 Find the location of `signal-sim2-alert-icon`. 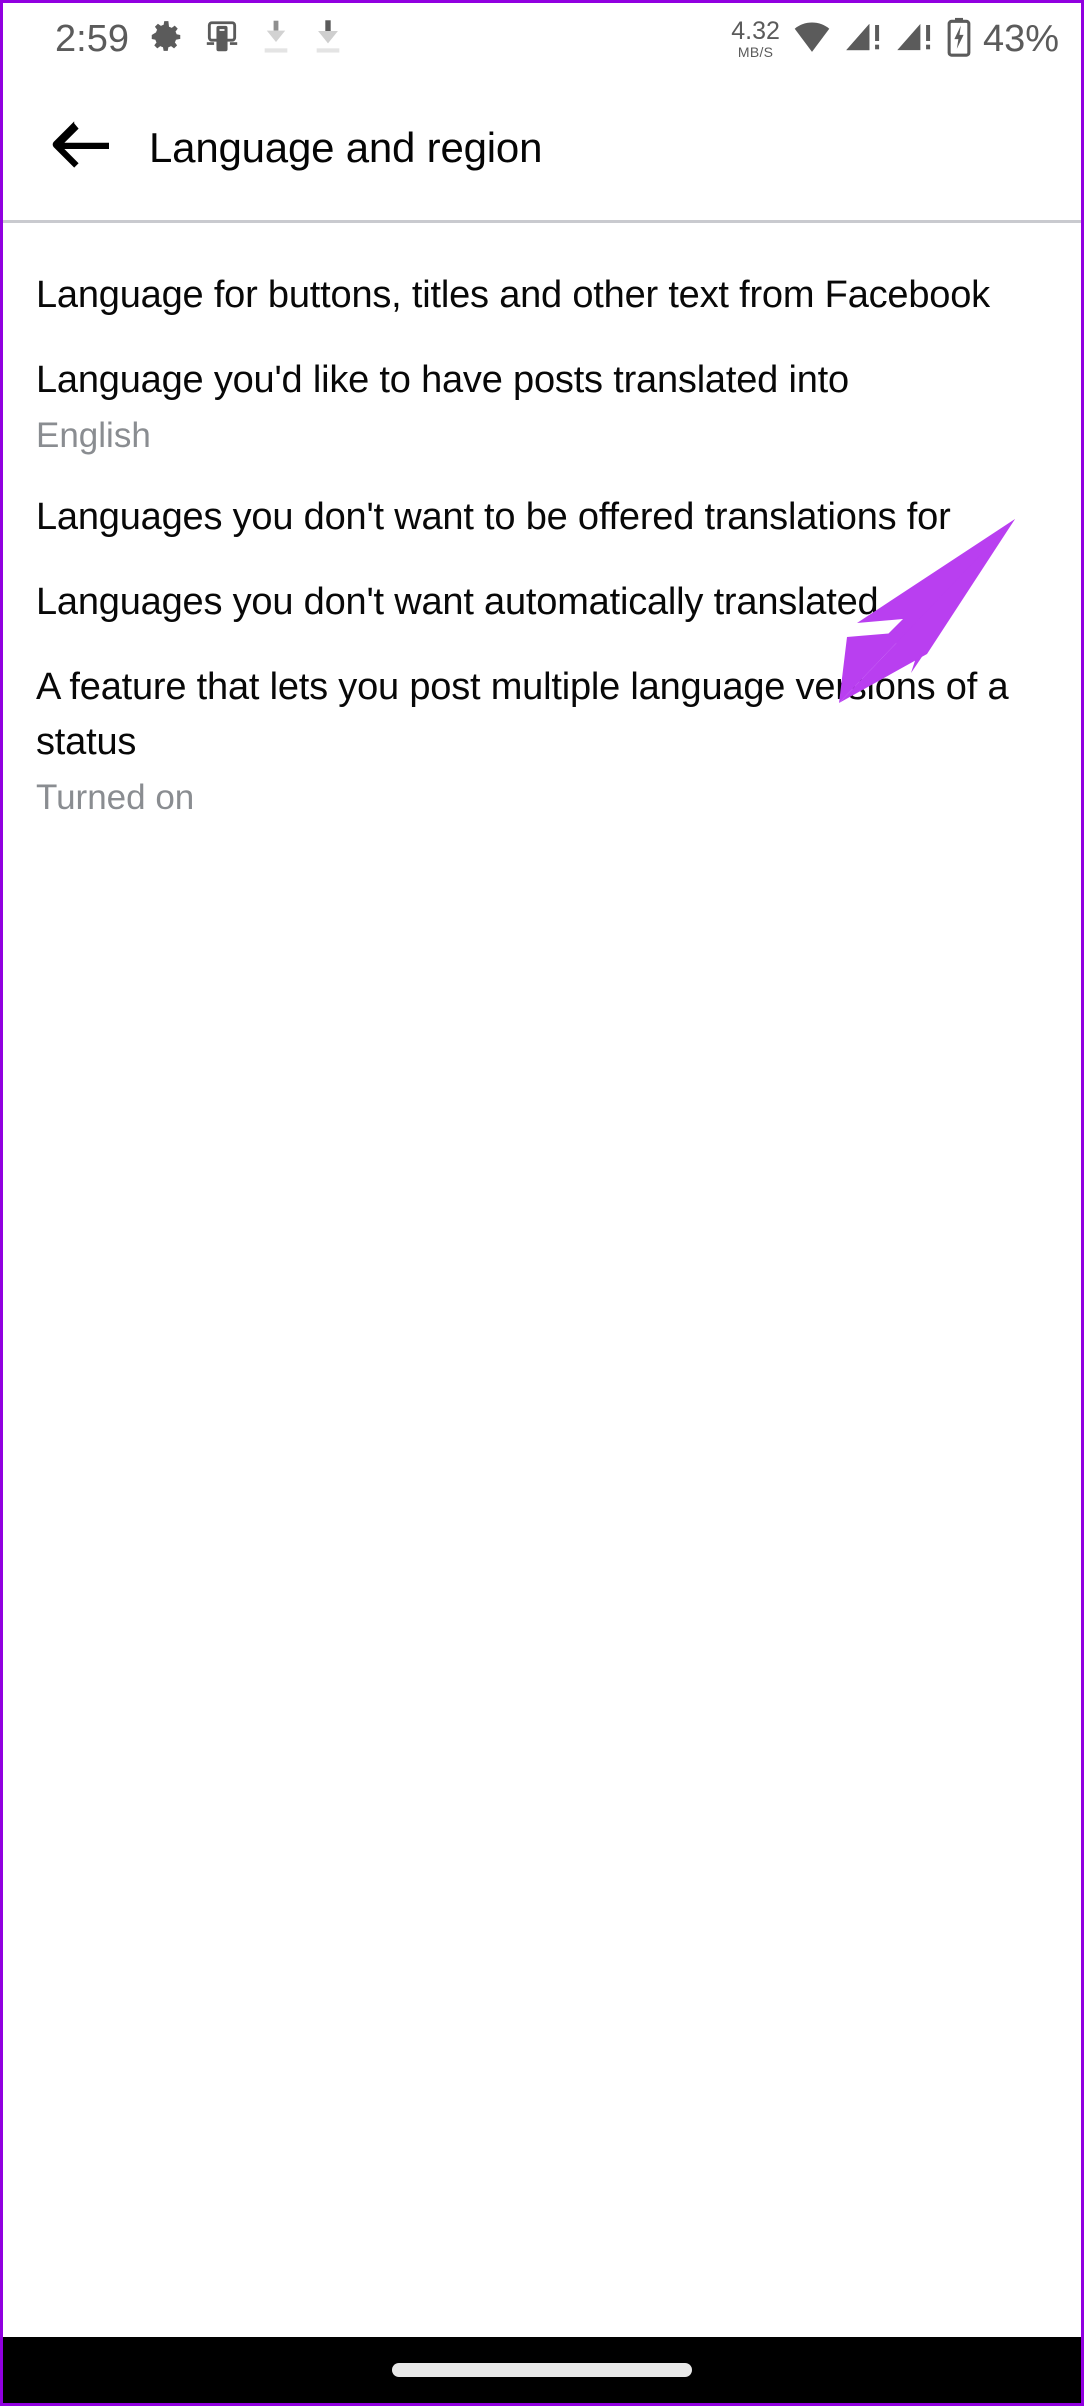

signal-sim2-alert-icon is located at coordinates (915, 39).